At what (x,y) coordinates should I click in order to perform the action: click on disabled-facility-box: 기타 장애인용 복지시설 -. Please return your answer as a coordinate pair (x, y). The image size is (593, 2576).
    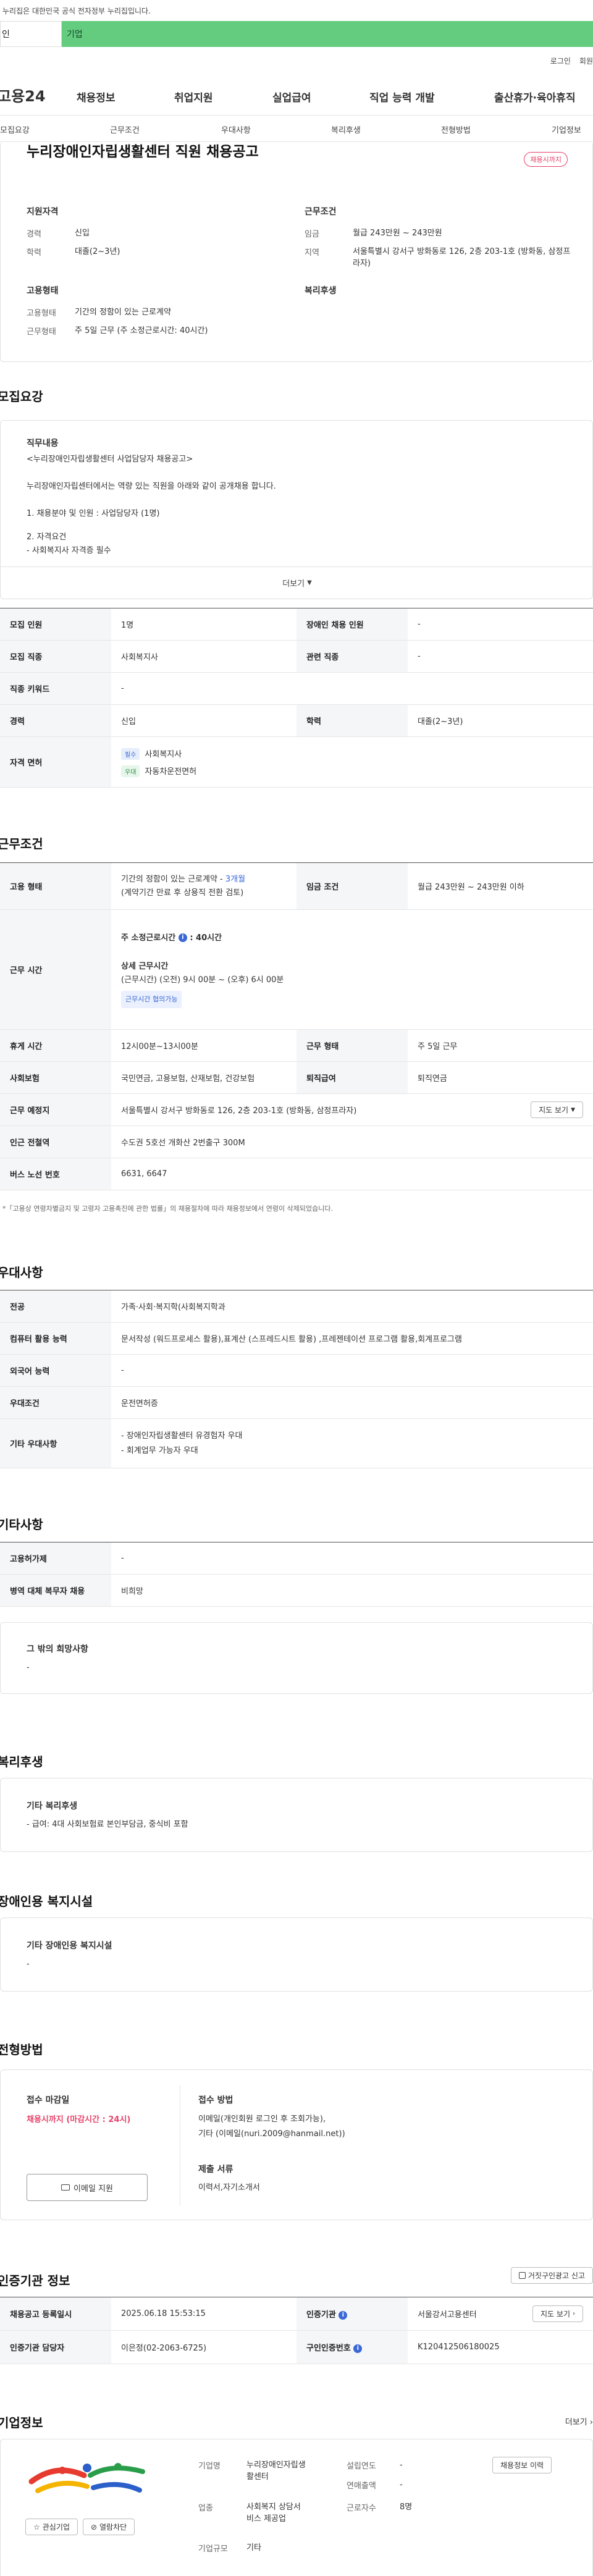
    Looking at the image, I should click on (296, 1954).